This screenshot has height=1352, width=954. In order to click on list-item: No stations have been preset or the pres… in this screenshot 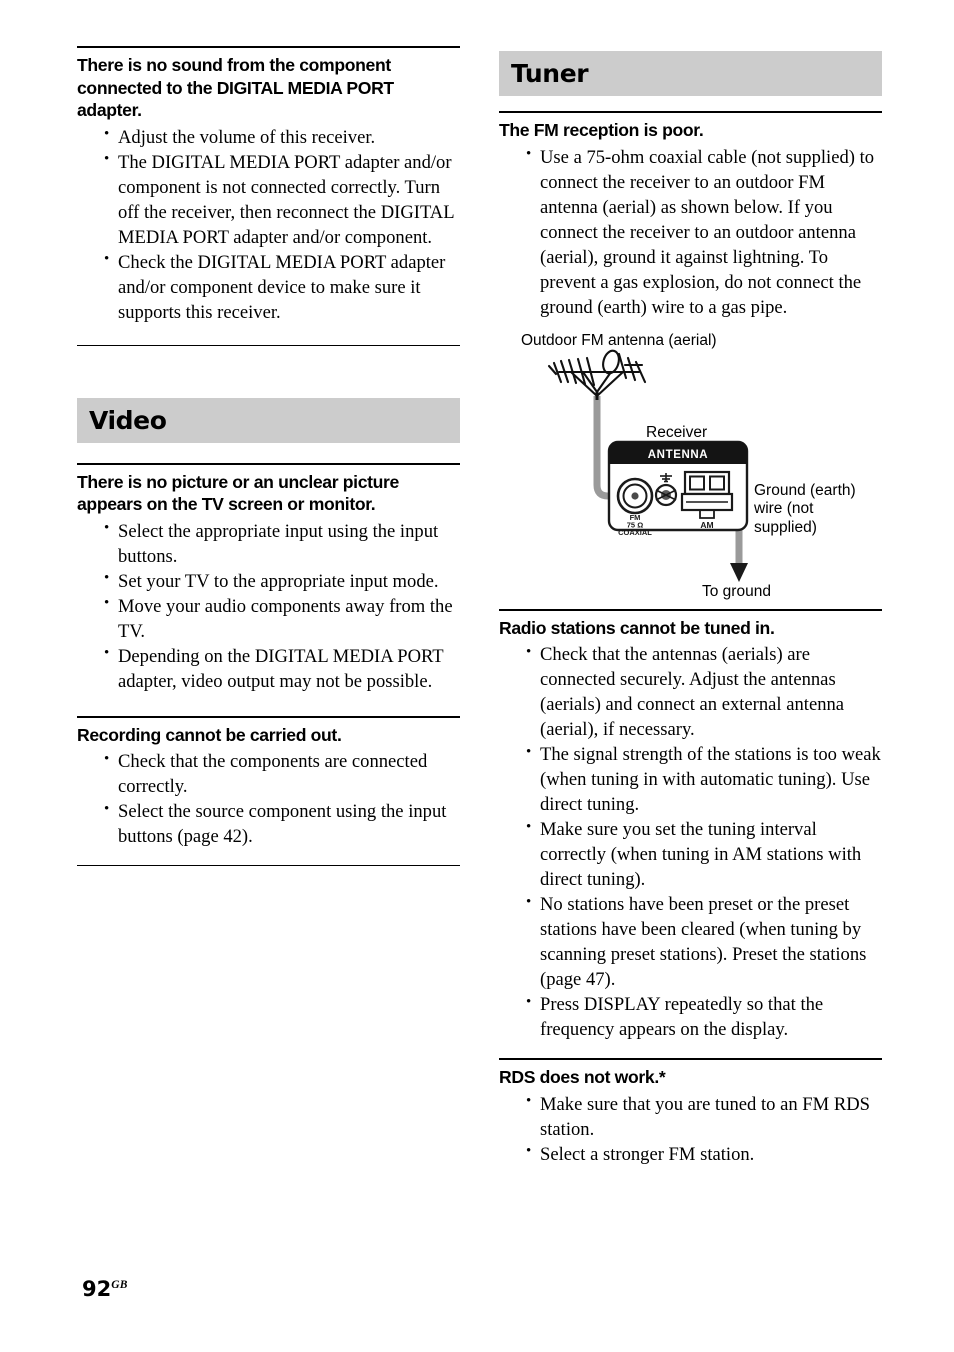, I will do `click(704, 942)`.